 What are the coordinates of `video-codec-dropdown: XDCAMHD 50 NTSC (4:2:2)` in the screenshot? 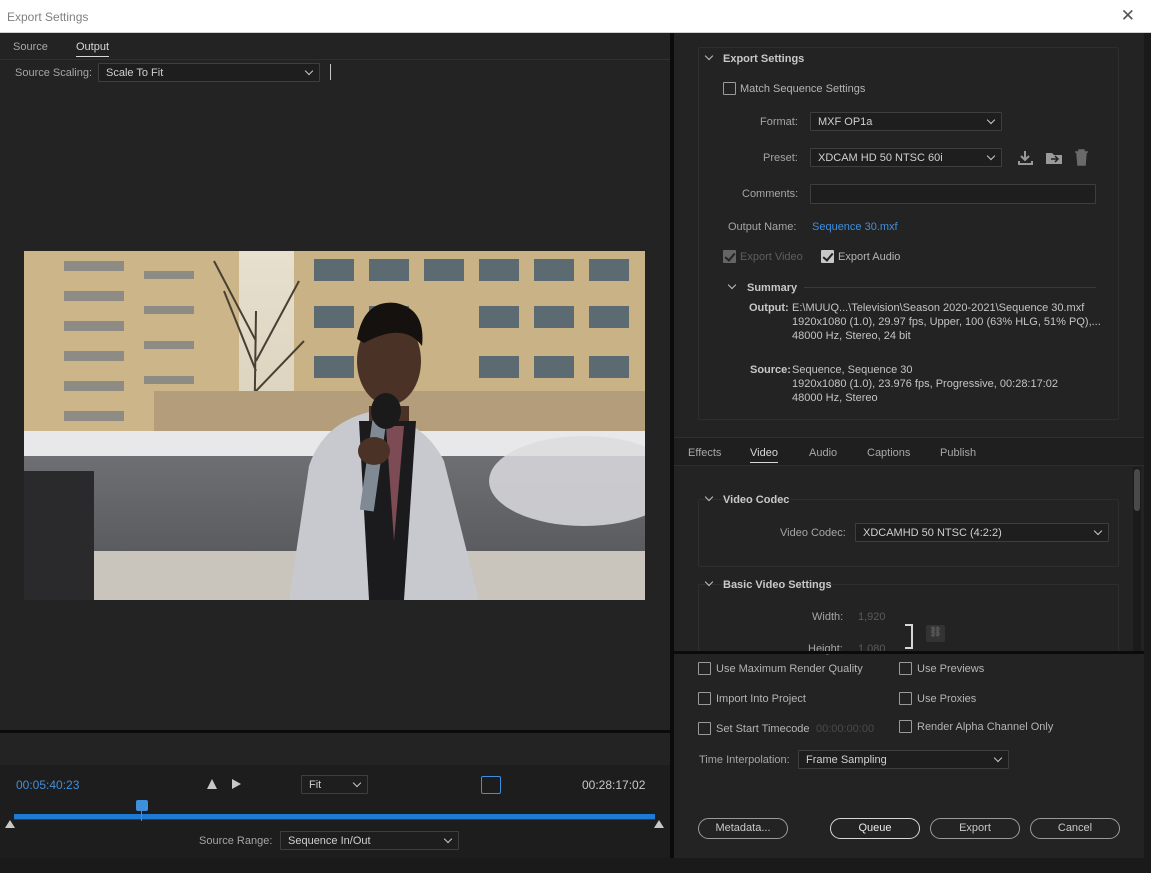 It's located at (982, 532).